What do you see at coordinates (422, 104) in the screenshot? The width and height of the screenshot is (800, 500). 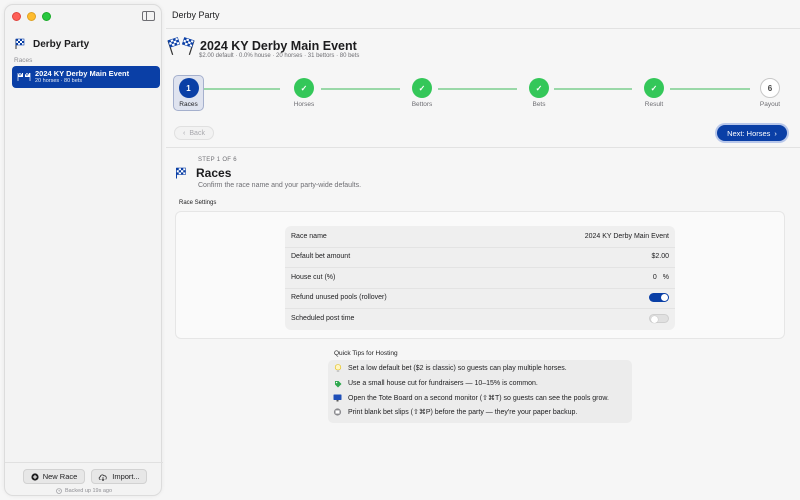 I see `step-label: Bettors` at bounding box center [422, 104].